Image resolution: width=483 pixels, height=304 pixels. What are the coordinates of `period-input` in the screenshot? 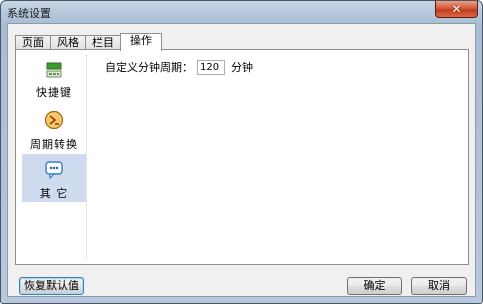 It's located at (211, 67).